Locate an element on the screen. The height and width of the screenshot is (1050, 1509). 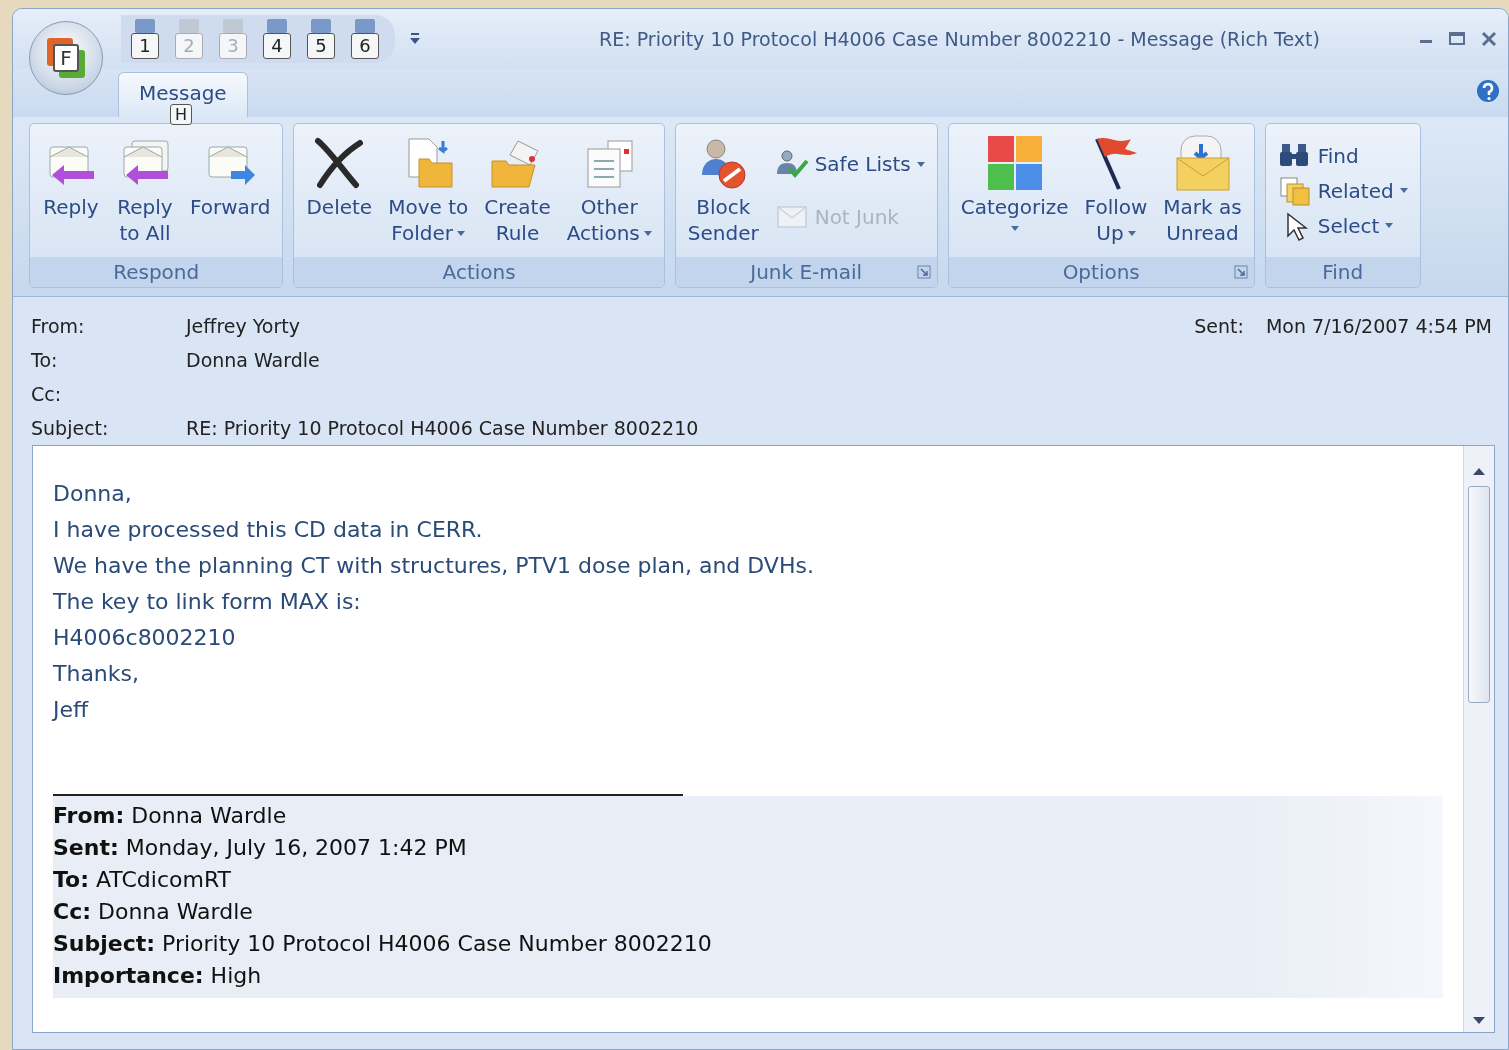
scrollbar is located at coordinates (1478, 739).